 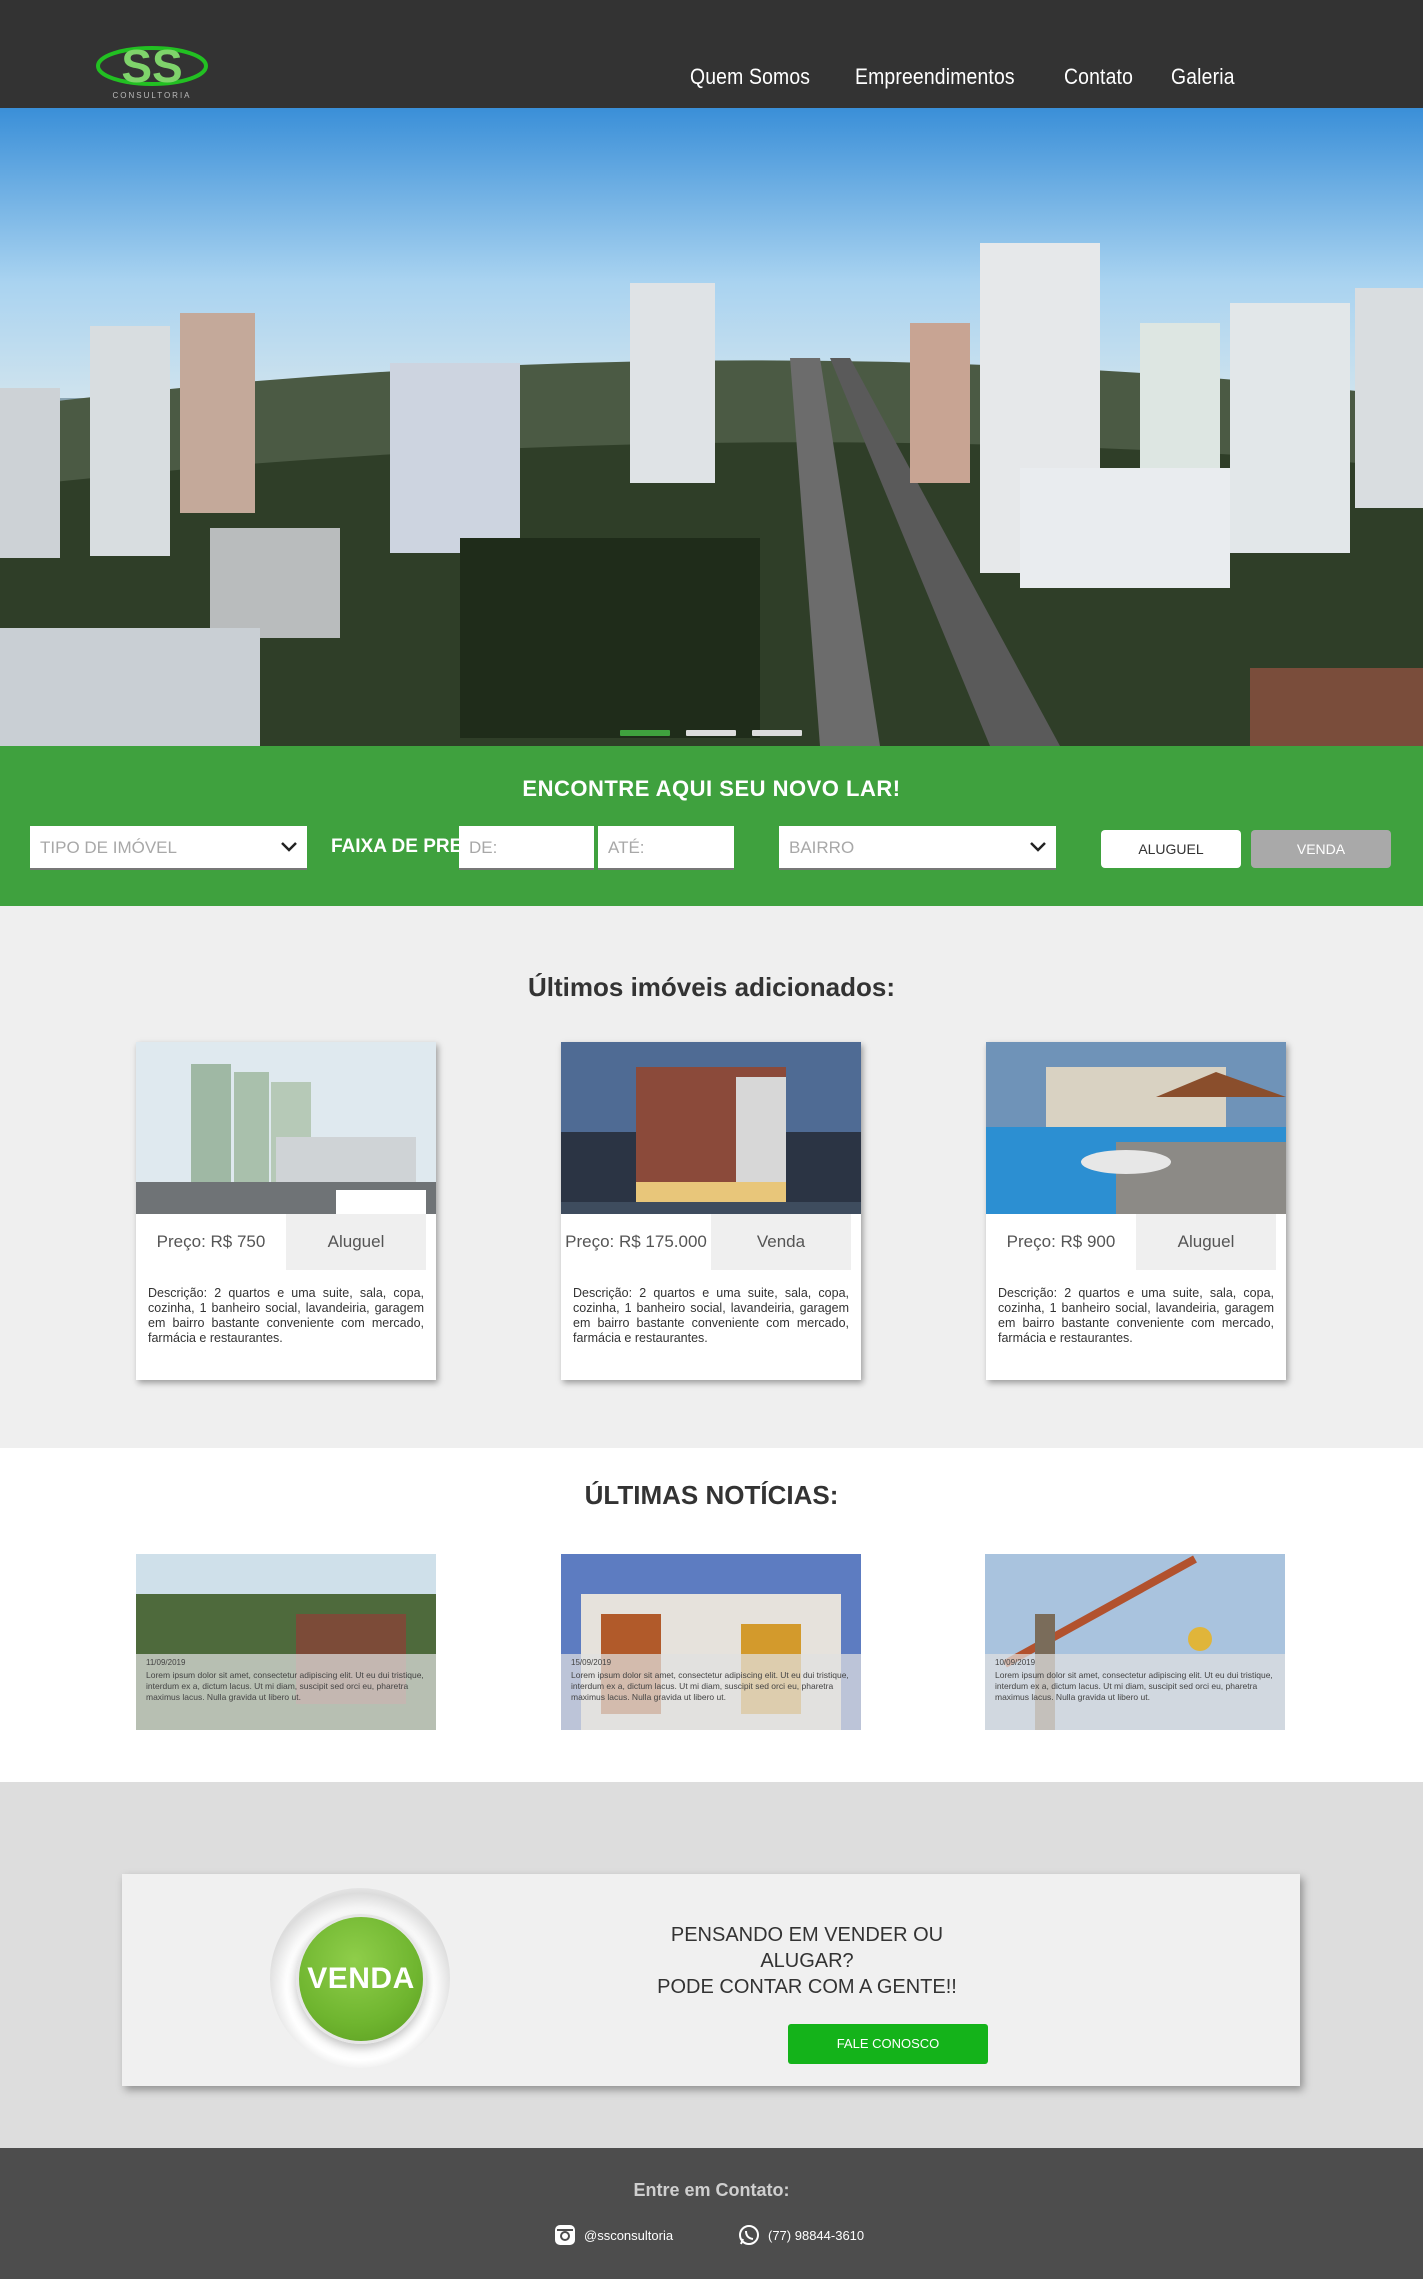 I want to click on sale-badge-label: VENDA, so click(x=361, y=1979).